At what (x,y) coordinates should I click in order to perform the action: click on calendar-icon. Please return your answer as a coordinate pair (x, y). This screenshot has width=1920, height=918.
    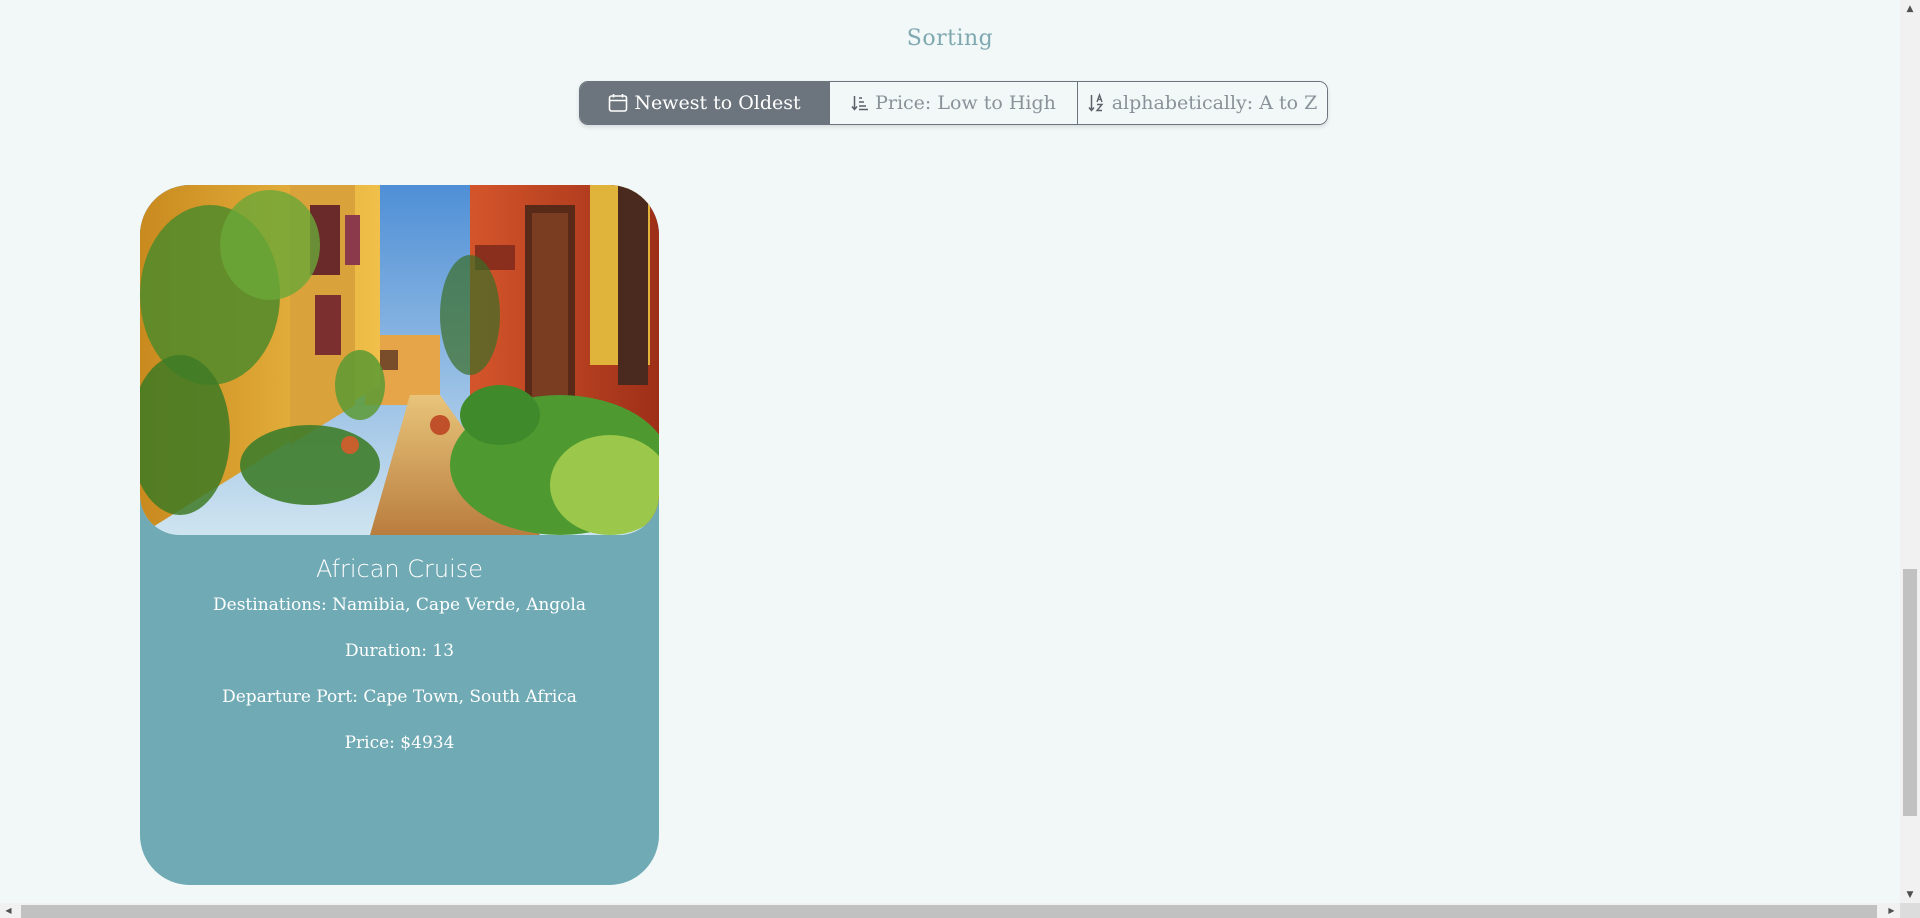
    Looking at the image, I should click on (618, 103).